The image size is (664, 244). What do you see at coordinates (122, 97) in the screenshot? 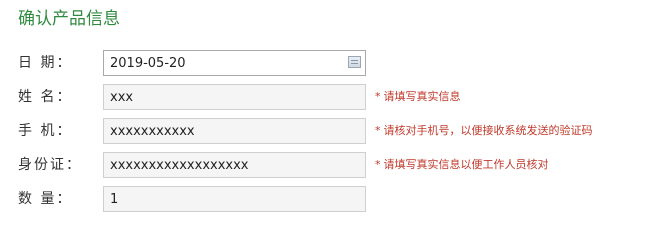
I see `name-value: xxx` at bounding box center [122, 97].